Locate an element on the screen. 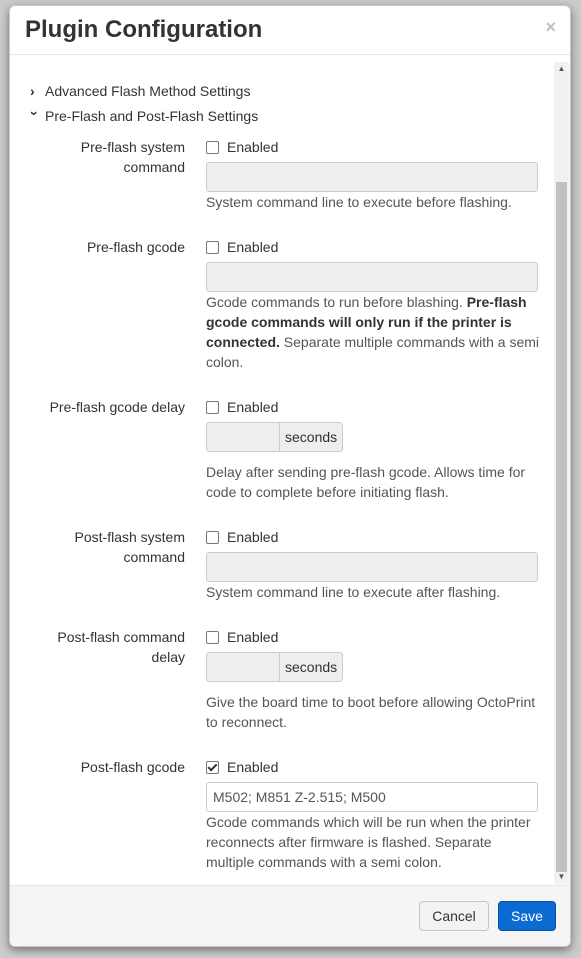 The height and width of the screenshot is (958, 581). postflash-delay-label: Post-flash command delay is located at coordinates (105, 647).